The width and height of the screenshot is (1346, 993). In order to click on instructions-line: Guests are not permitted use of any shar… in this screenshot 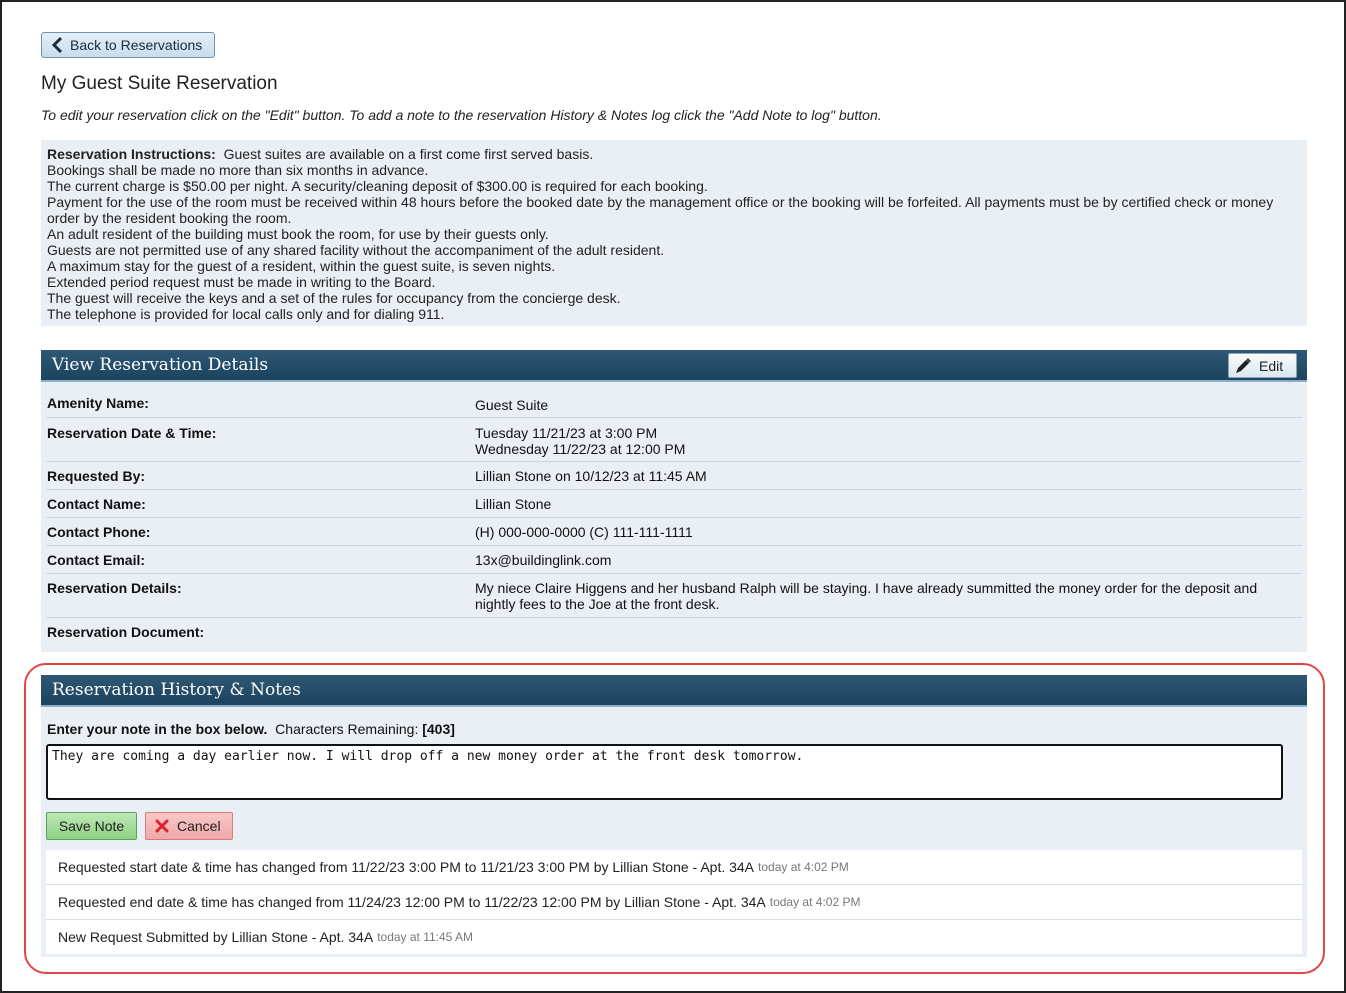, I will do `click(356, 250)`.